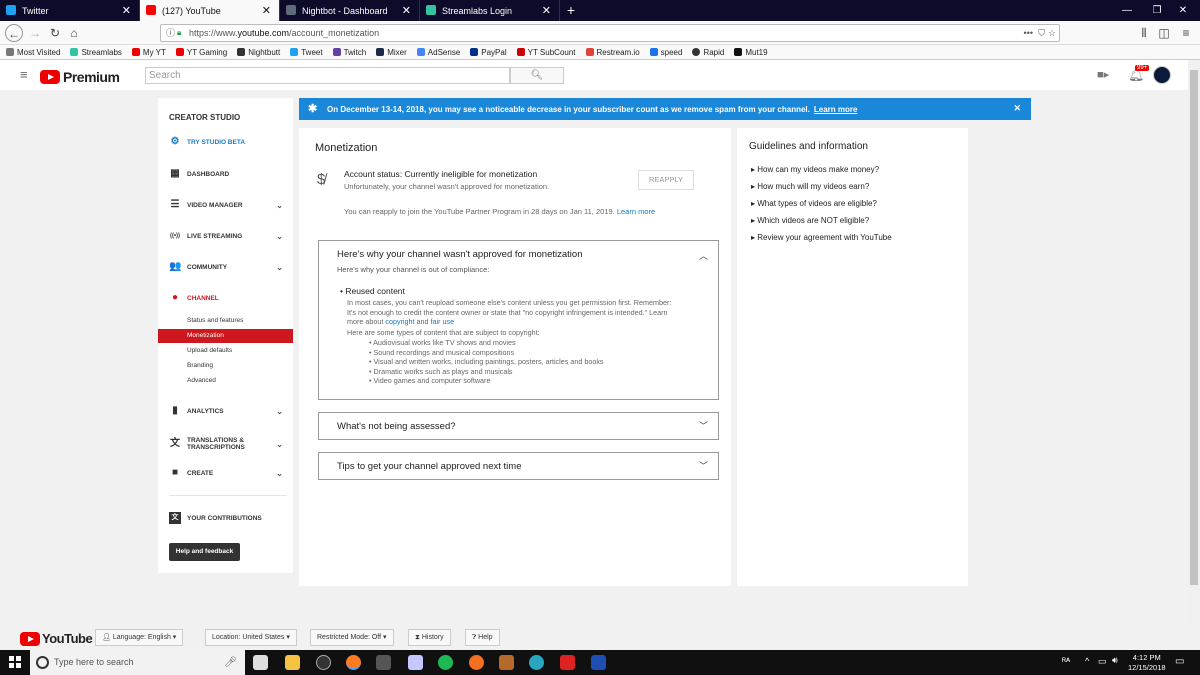  What do you see at coordinates (33, 52) in the screenshot?
I see `bookmark-most-visited: Most Visited` at bounding box center [33, 52].